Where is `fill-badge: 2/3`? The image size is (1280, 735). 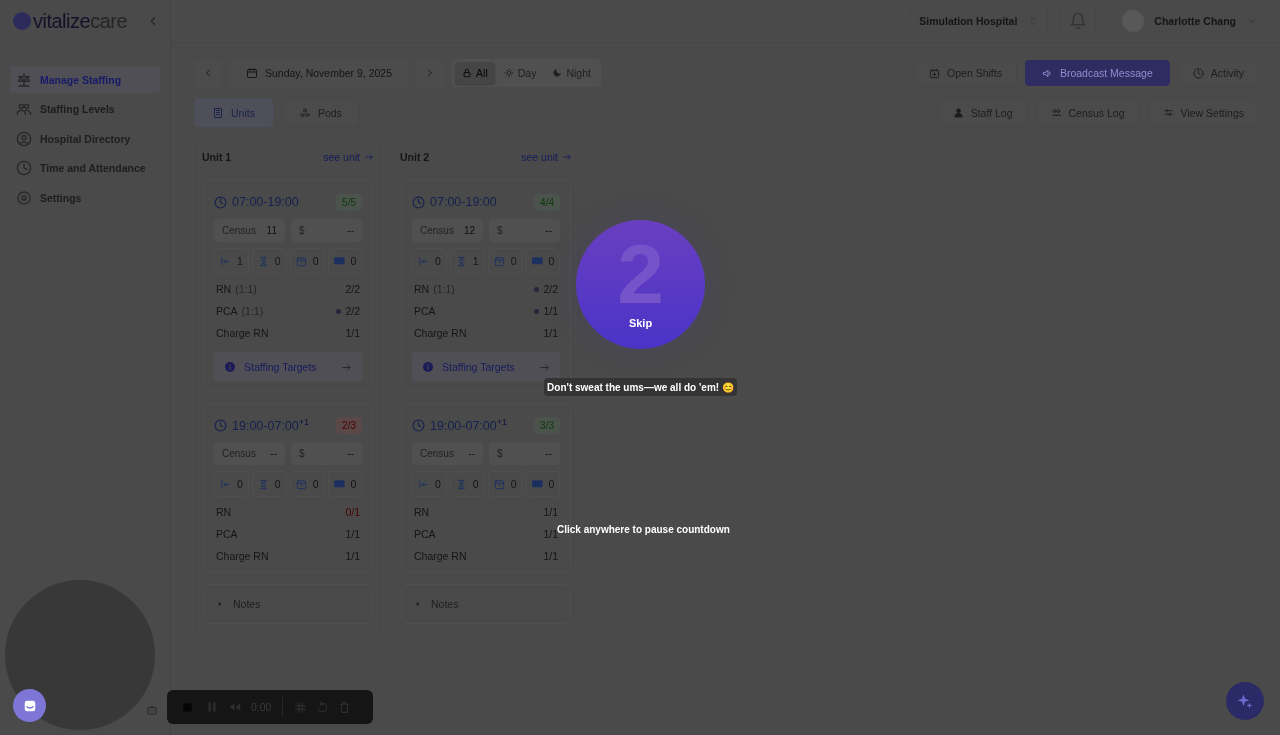
fill-badge: 2/3 is located at coordinates (349, 425).